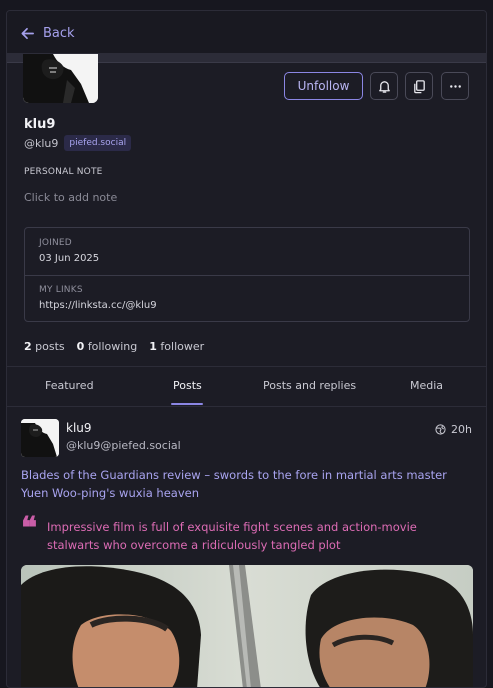 The height and width of the screenshot is (688, 493). I want to click on more-options-button, so click(455, 86).